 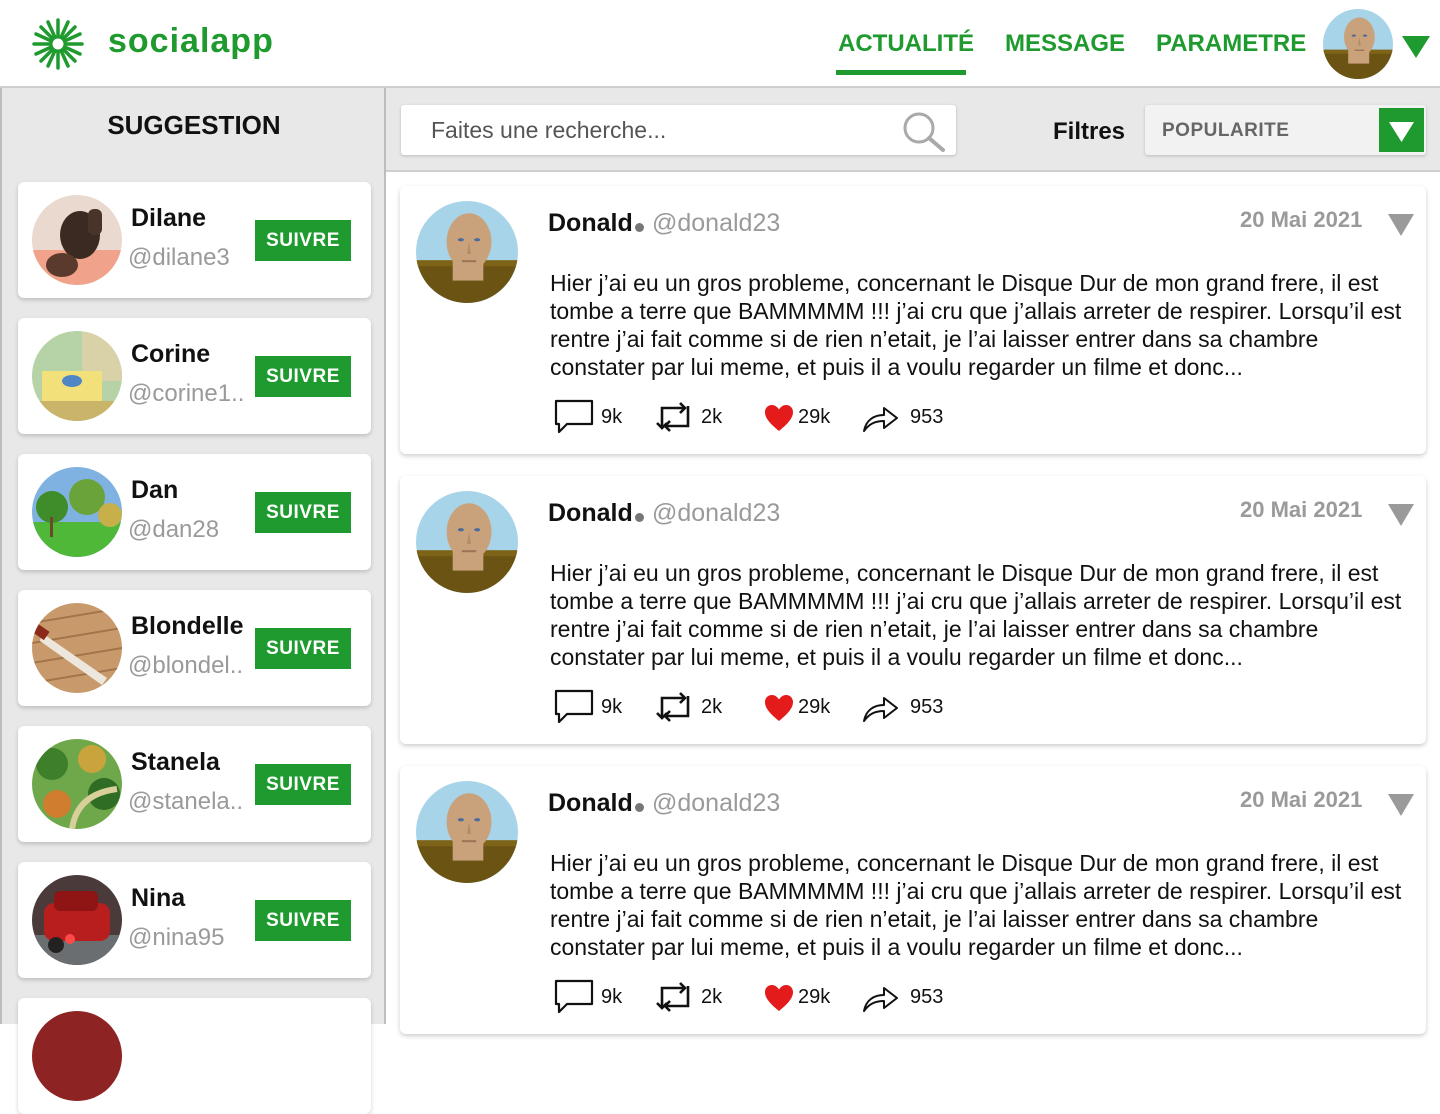 What do you see at coordinates (158, 898) in the screenshot?
I see `suggestion-name: Nina` at bounding box center [158, 898].